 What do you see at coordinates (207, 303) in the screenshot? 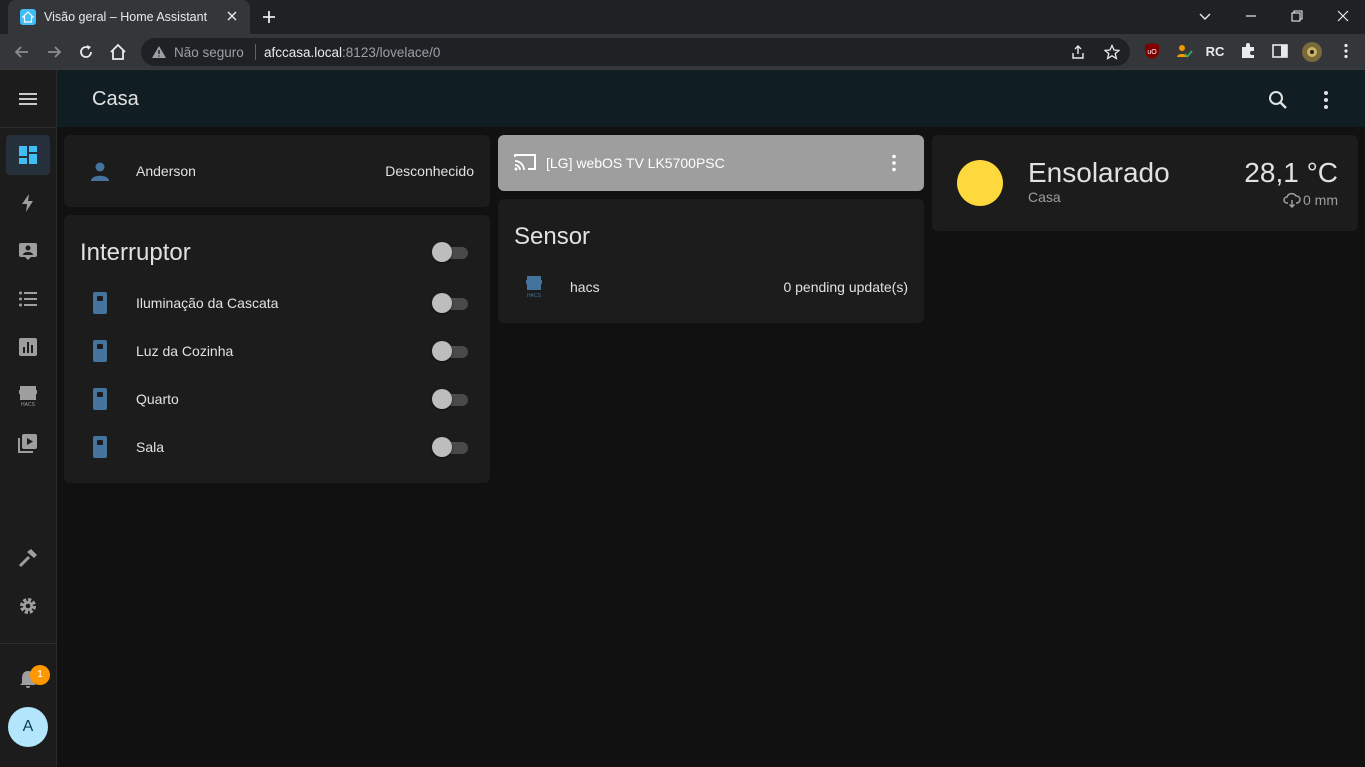
I see `switch-label: Iluminação da Cascata` at bounding box center [207, 303].